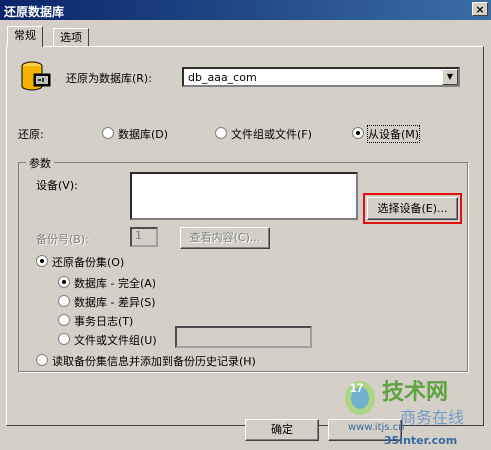  Describe the element at coordinates (357, 388) in the screenshot. I see `svg-text: 17` at that location.